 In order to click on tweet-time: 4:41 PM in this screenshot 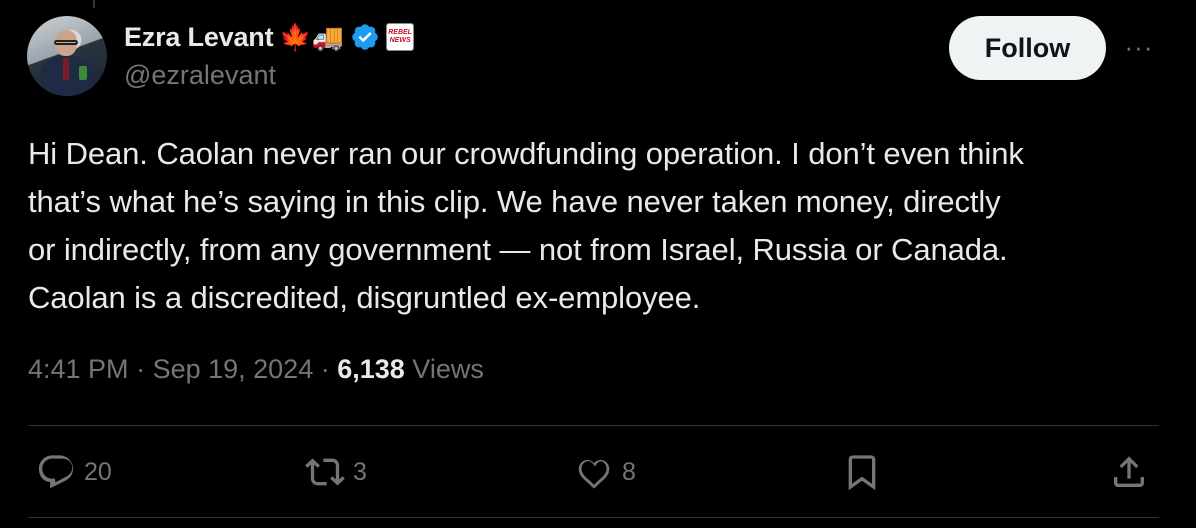, I will do `click(78, 369)`.